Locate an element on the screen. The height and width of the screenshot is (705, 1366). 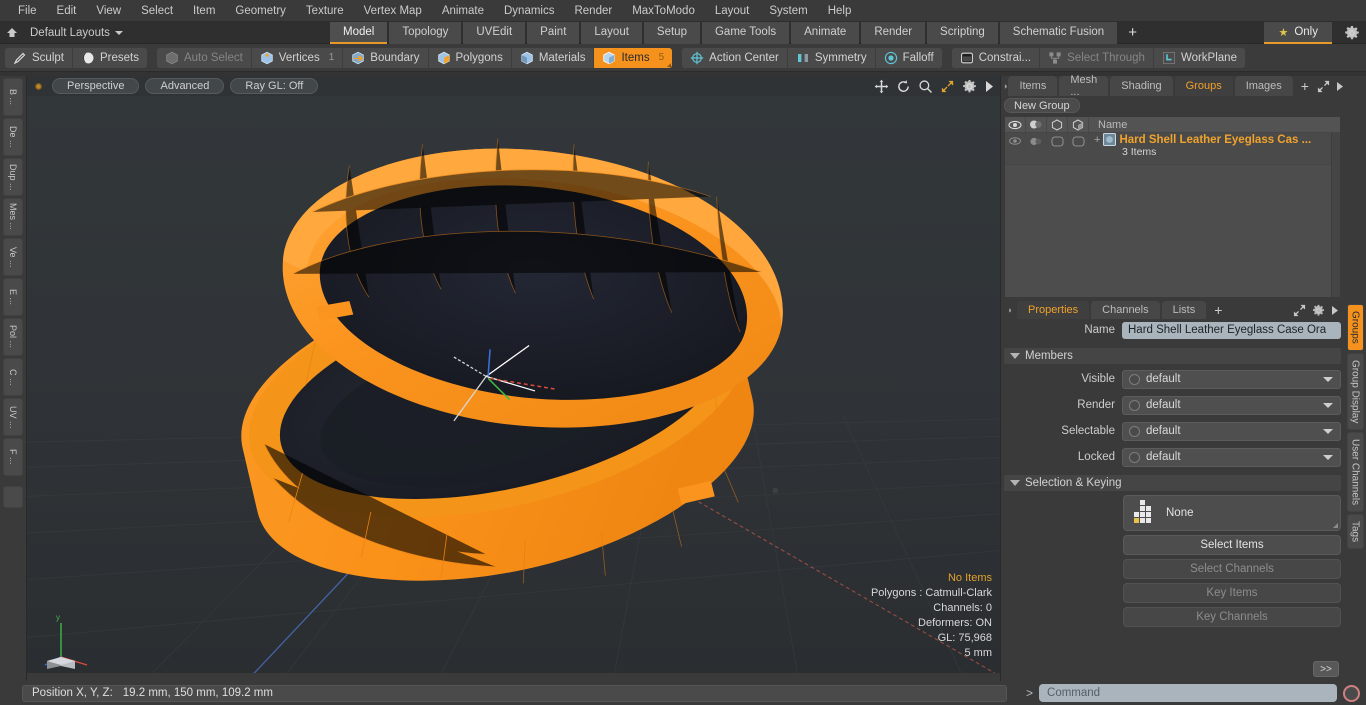
render-icon is located at coordinates (1036, 124).